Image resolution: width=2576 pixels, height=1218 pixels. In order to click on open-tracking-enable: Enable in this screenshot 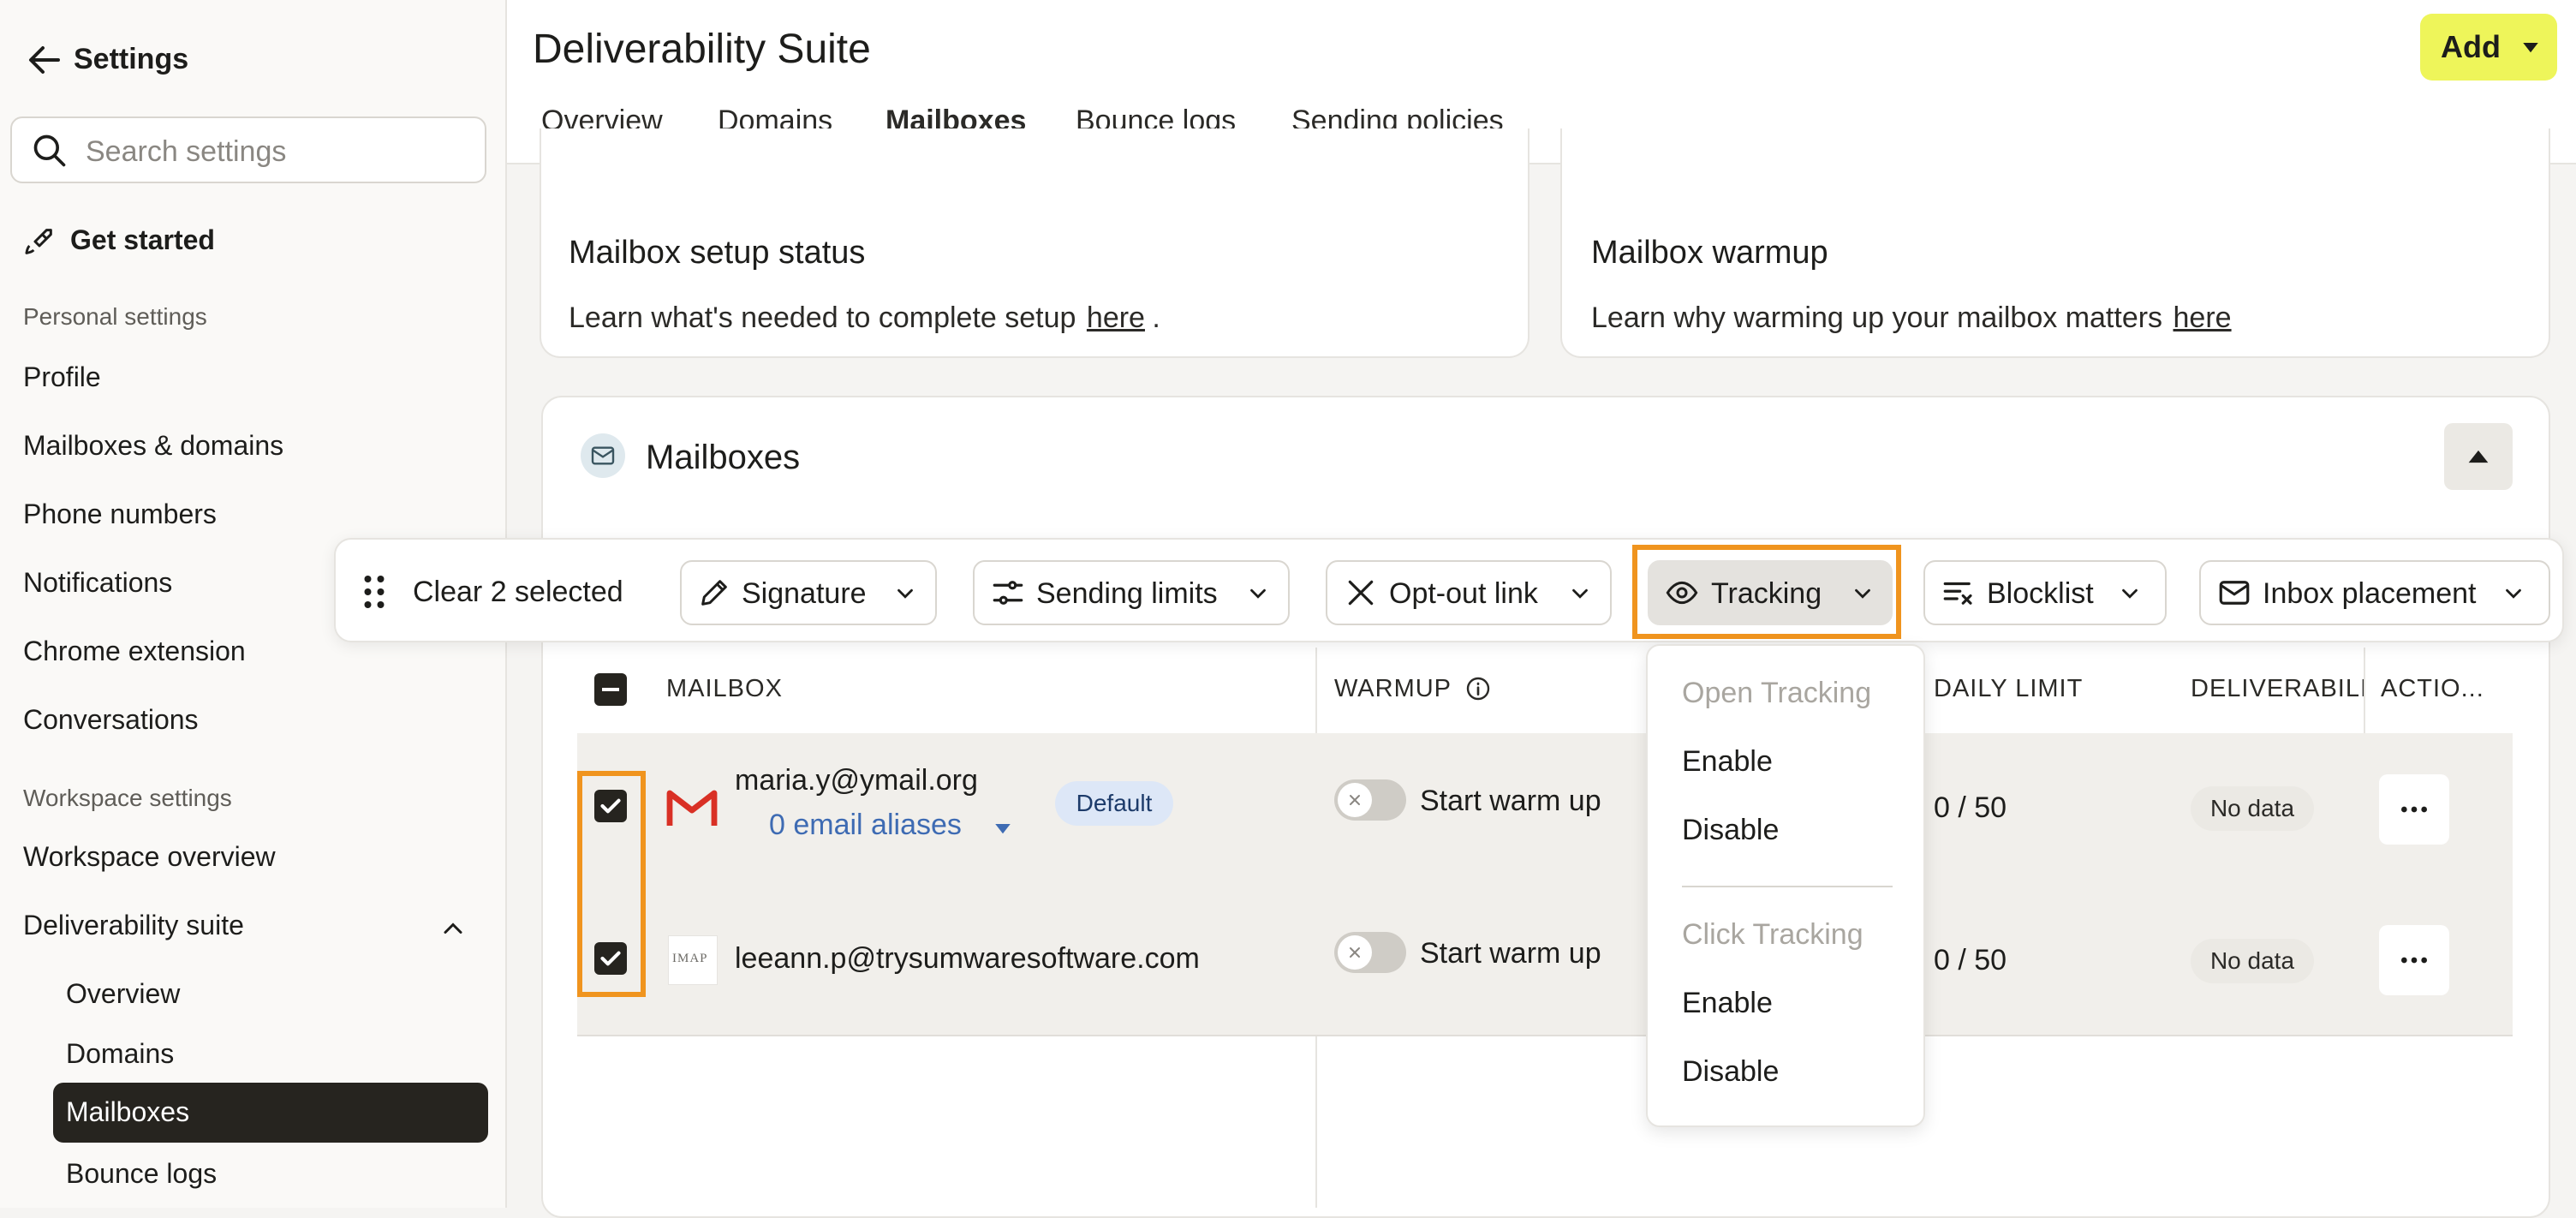, I will do `click(1727, 762)`.